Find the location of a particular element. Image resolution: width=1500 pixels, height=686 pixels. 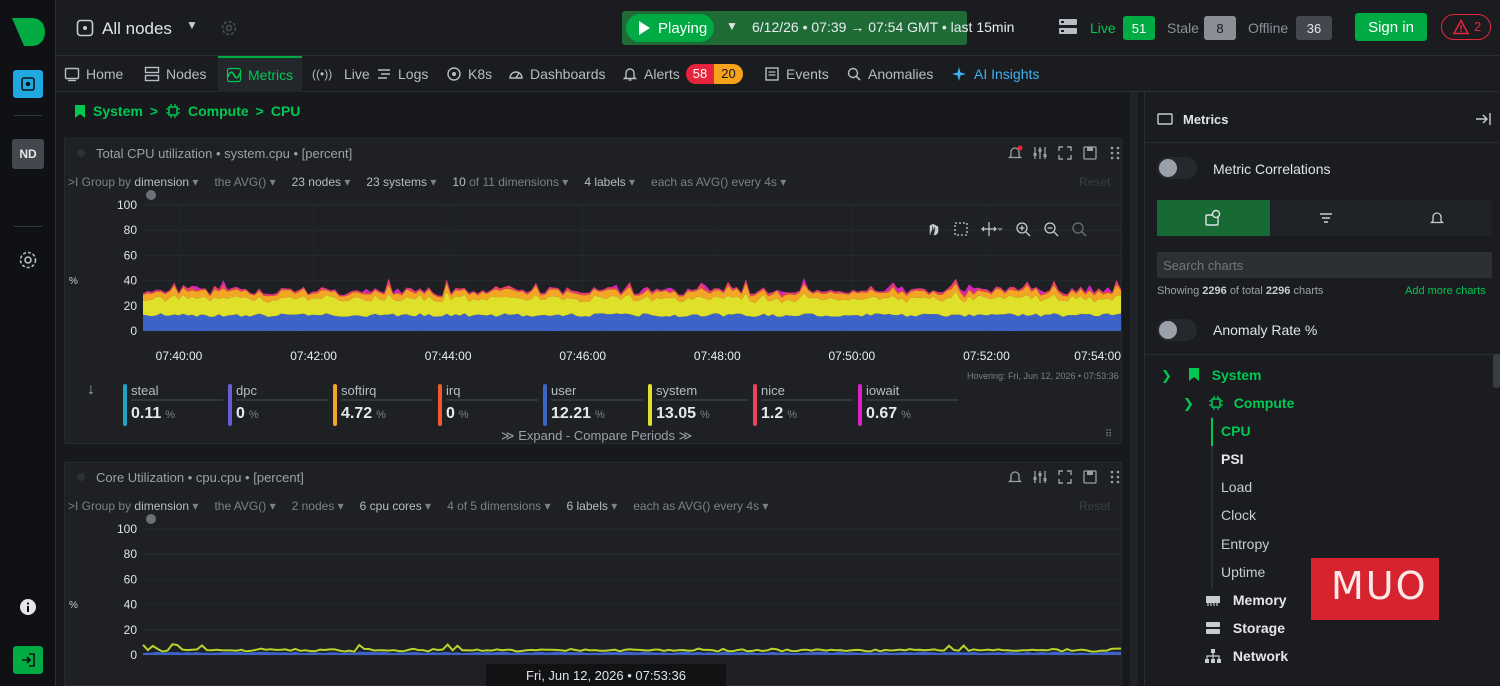

offline-count-badge: 36 is located at coordinates (1314, 28).